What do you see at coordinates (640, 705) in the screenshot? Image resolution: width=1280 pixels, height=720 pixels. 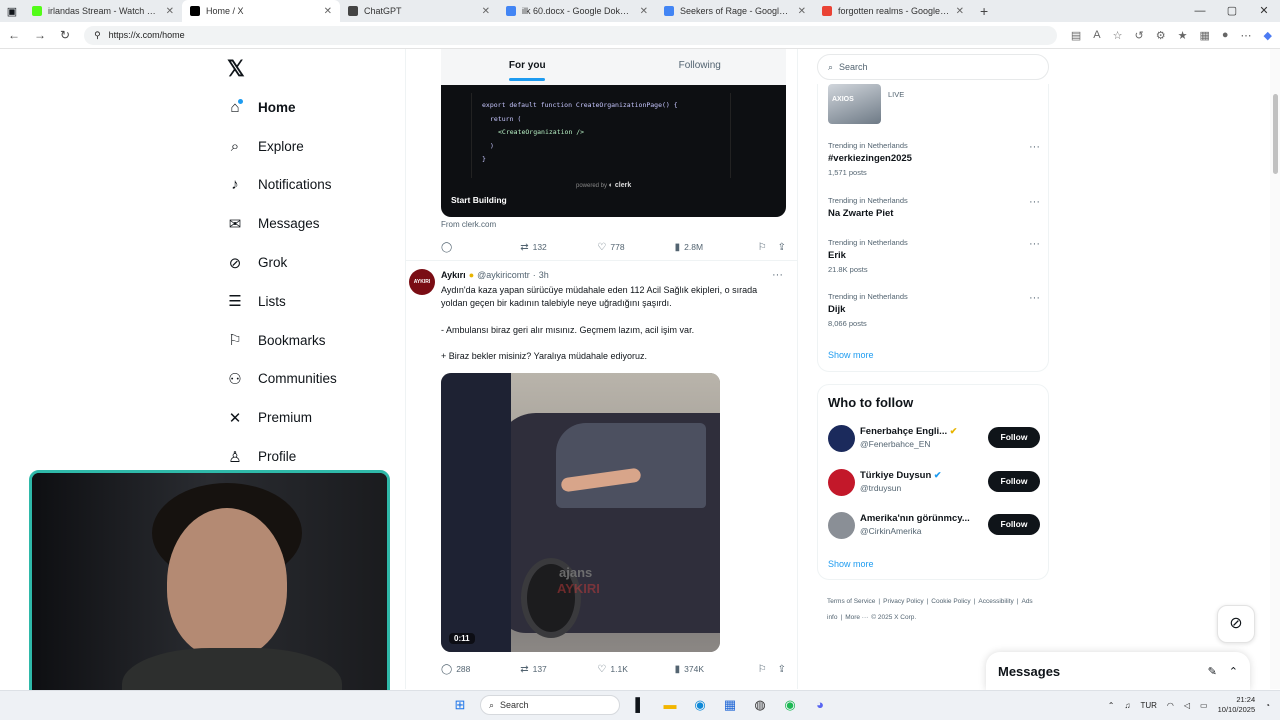 I see `task-view-icon: ▌` at bounding box center [640, 705].